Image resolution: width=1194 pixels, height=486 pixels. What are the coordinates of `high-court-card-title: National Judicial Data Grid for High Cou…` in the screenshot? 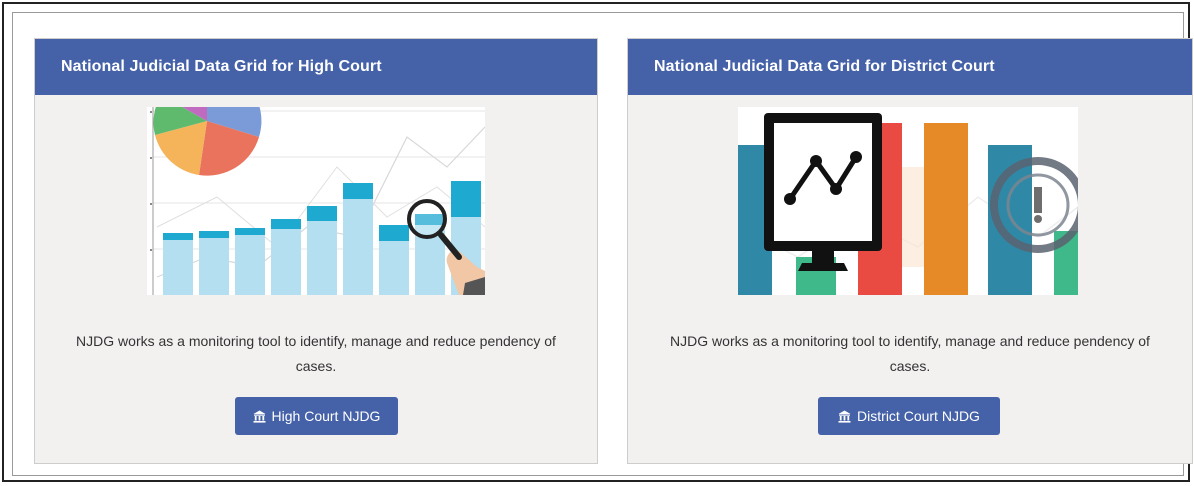 It's located at (316, 67).